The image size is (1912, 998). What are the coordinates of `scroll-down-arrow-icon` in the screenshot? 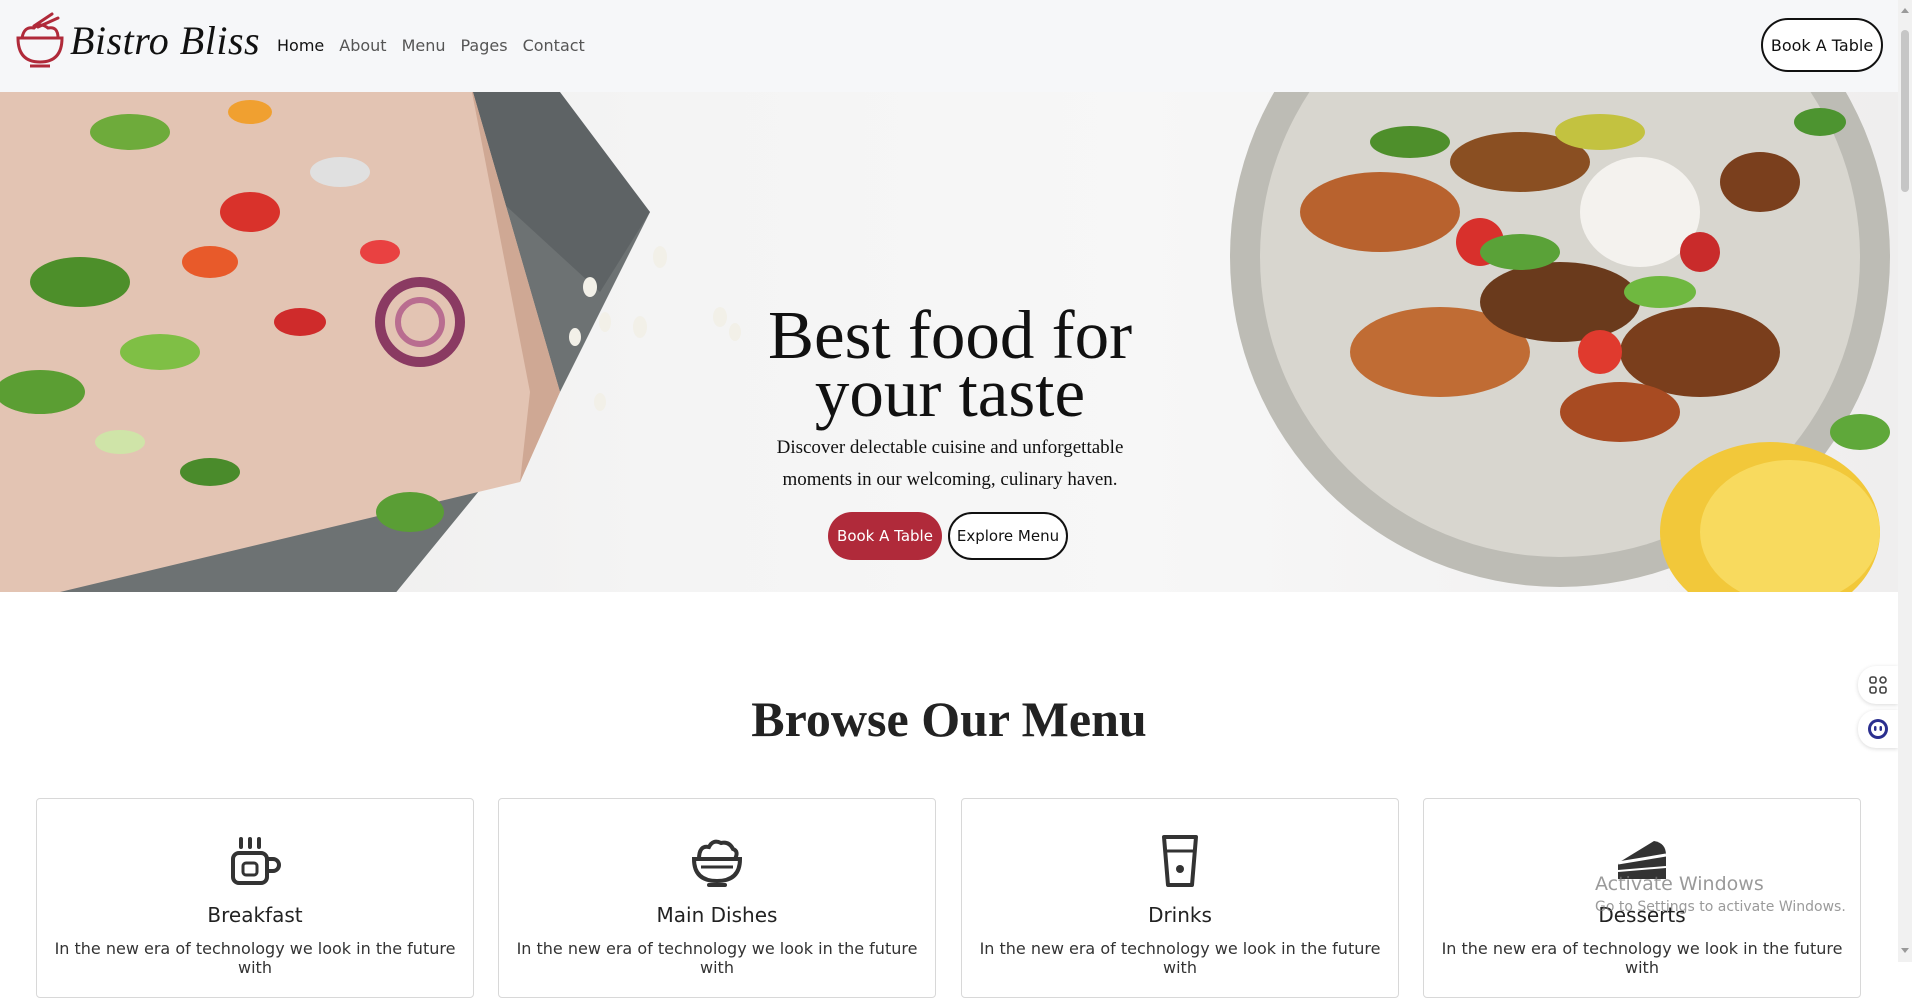 It's located at (1905, 950).